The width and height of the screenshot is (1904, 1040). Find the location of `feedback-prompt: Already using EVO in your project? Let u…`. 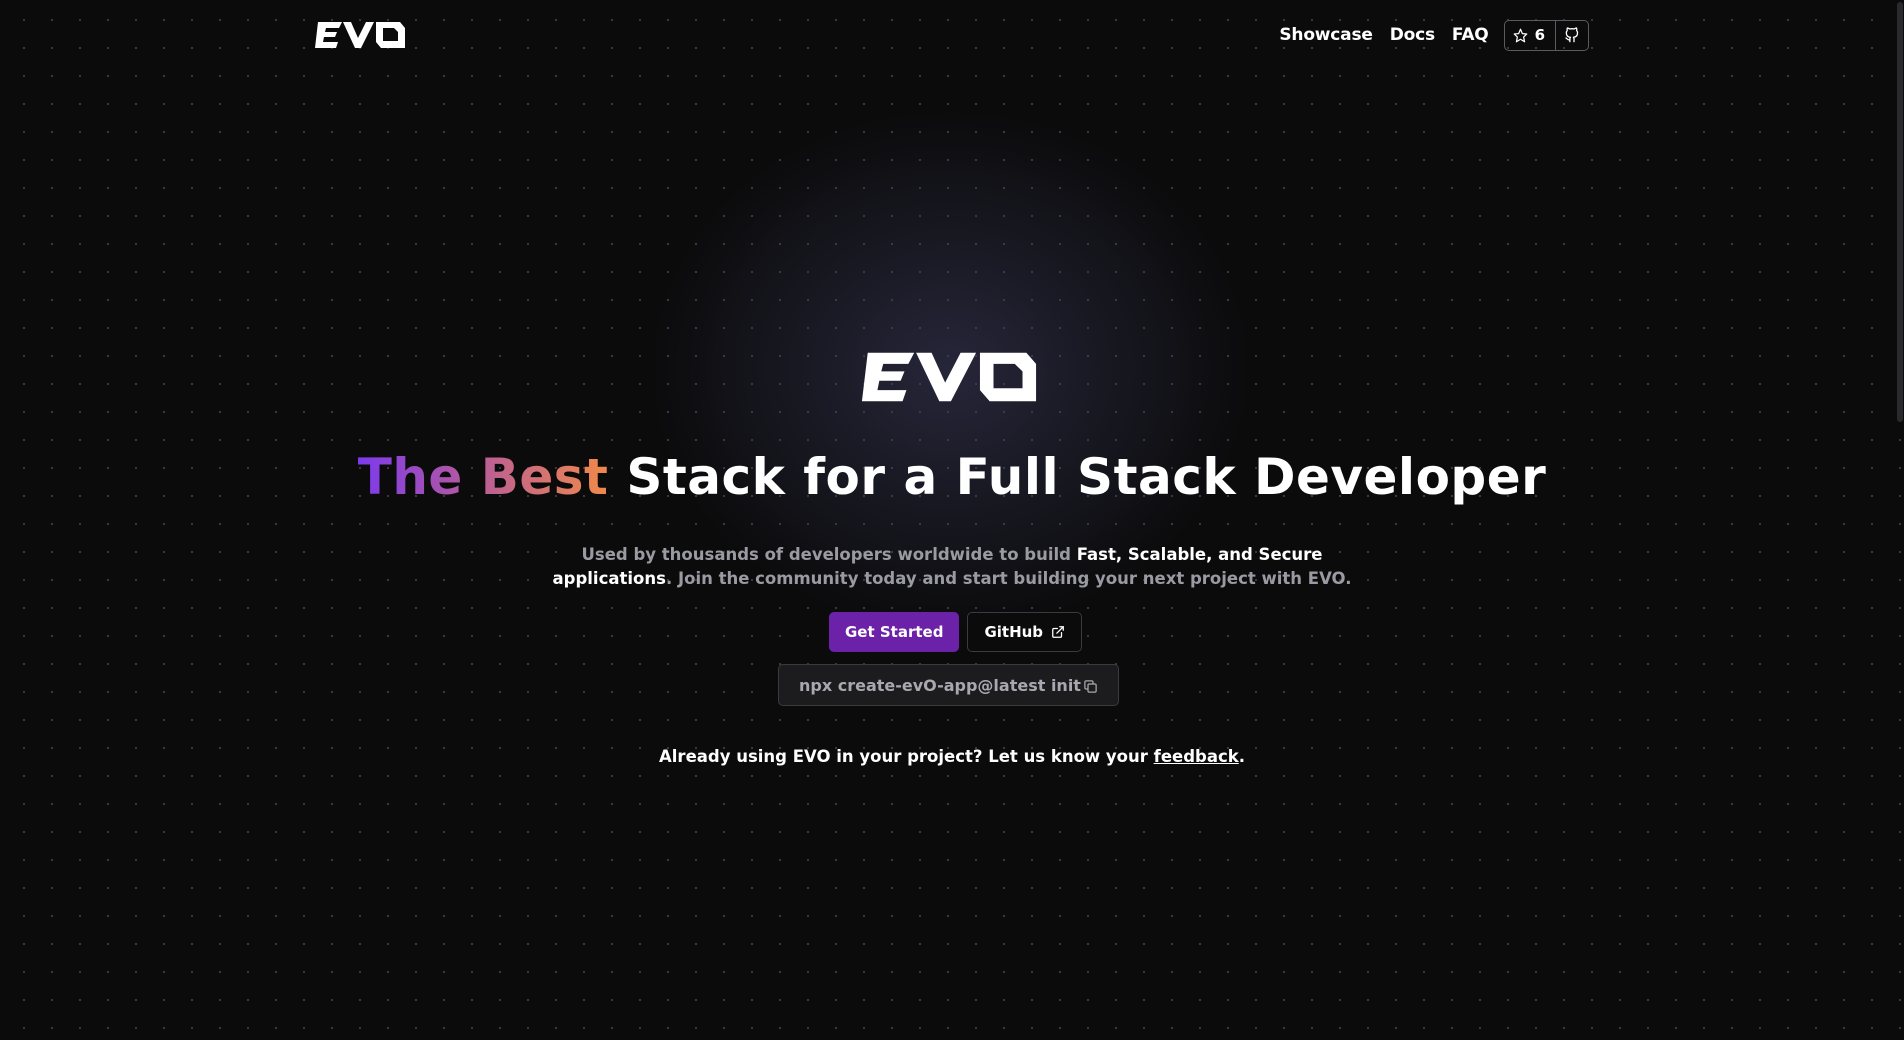

feedback-prompt: Already using EVO in your project? Let u… is located at coordinates (952, 756).